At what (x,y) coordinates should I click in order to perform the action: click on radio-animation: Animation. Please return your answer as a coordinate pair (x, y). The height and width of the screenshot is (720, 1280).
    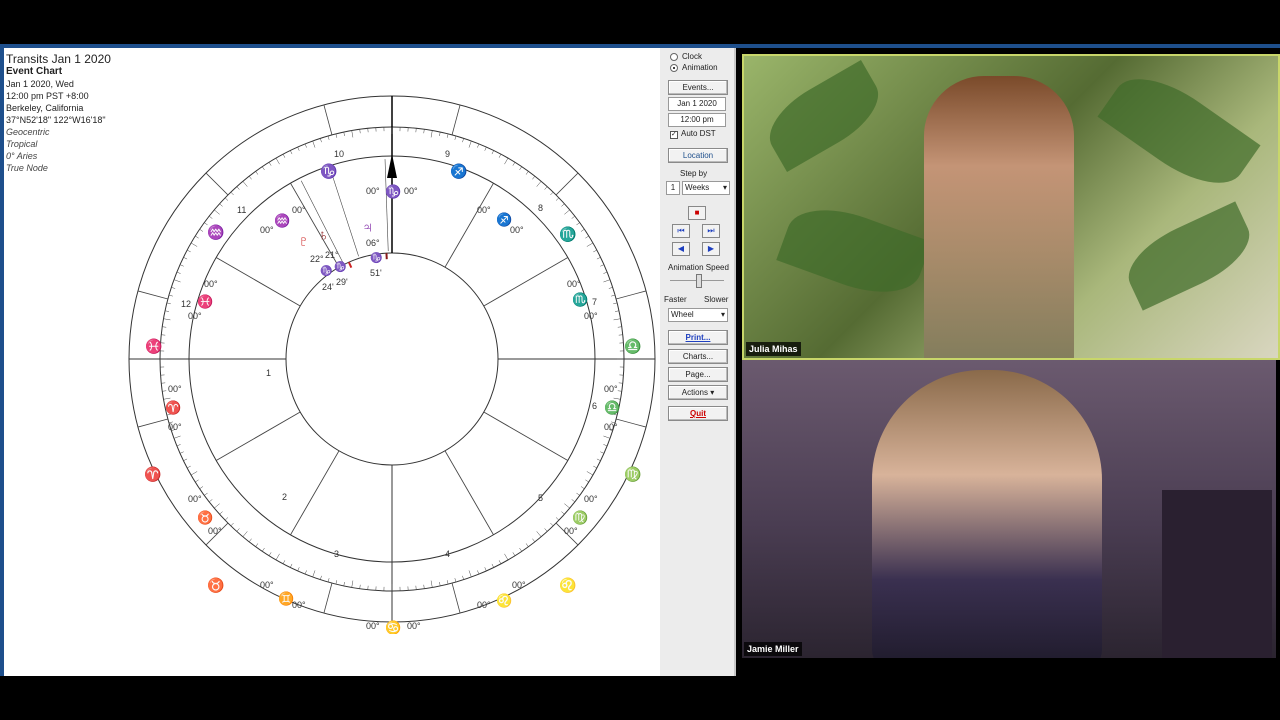
    Looking at the image, I should click on (694, 68).